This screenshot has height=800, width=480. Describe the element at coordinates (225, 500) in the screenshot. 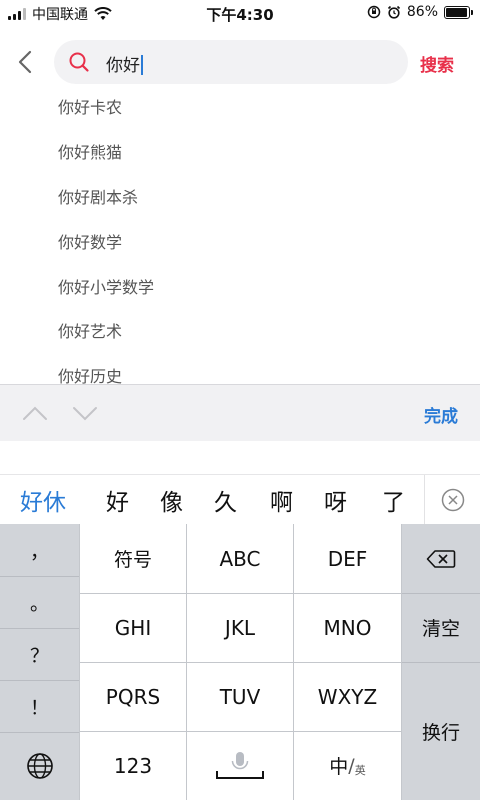

I see `candidate-word: 久` at that location.